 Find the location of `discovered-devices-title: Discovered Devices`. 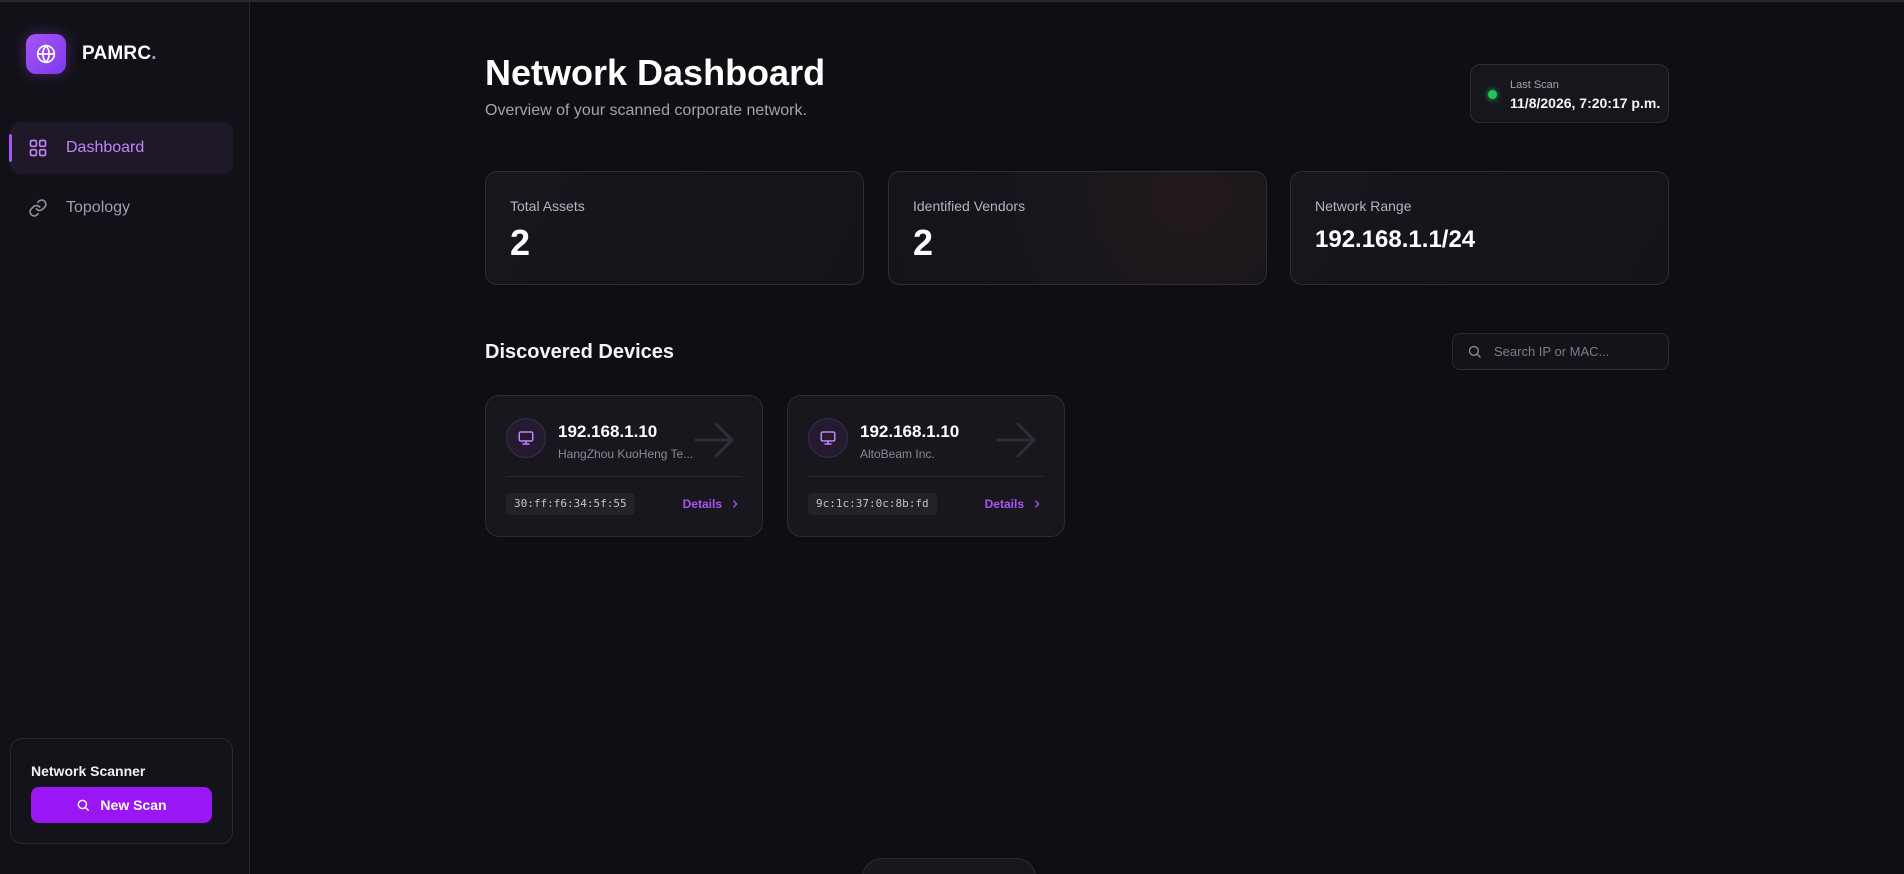

discovered-devices-title: Discovered Devices is located at coordinates (580, 352).